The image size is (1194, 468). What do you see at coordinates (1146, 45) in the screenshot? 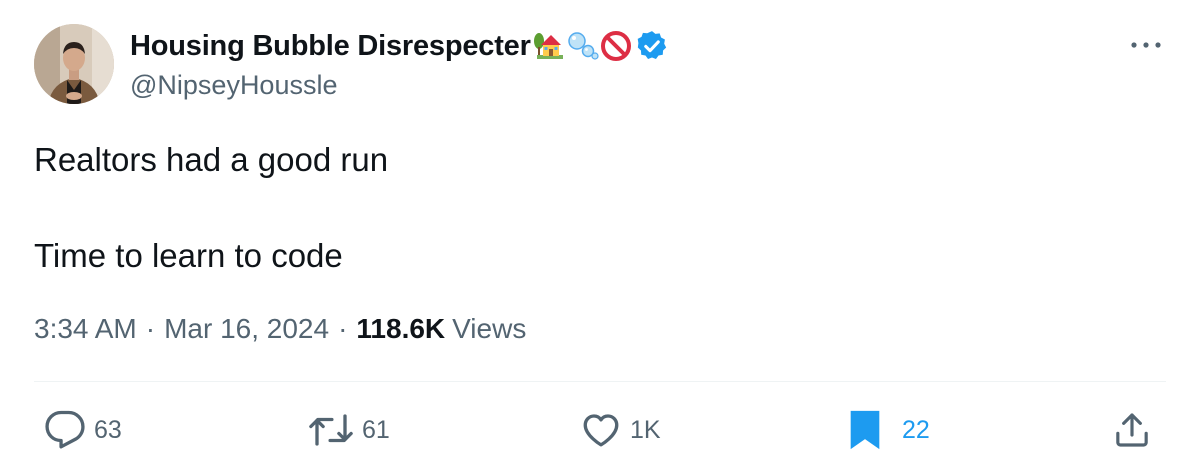
I see `more-options-icon` at bounding box center [1146, 45].